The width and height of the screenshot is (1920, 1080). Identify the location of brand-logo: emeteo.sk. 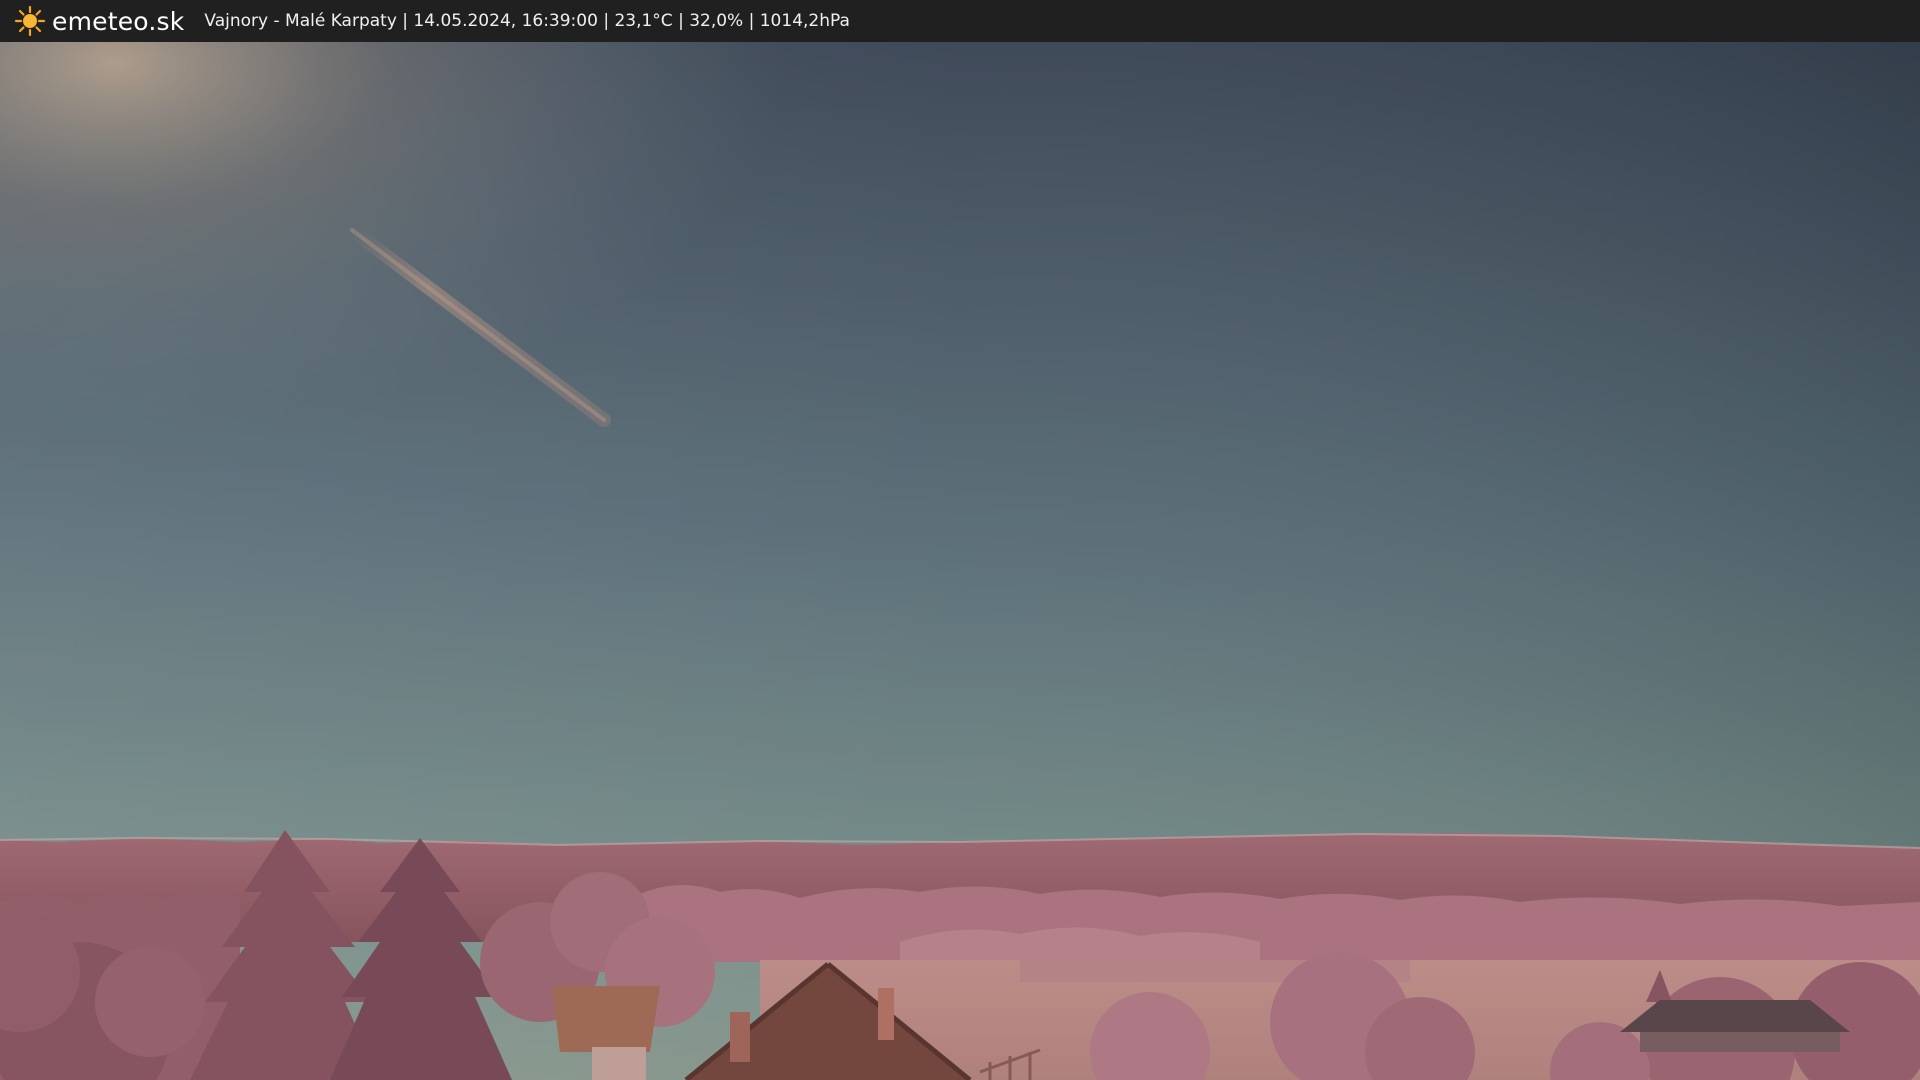
(99, 21).